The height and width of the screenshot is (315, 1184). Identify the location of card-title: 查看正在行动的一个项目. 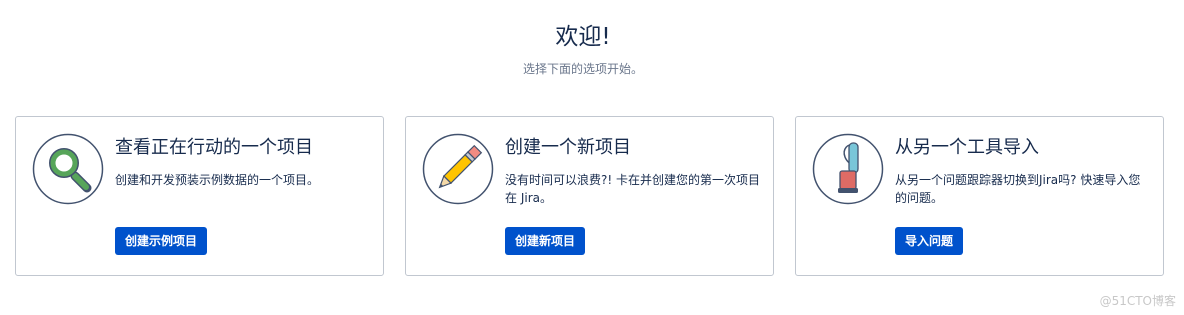
(214, 147).